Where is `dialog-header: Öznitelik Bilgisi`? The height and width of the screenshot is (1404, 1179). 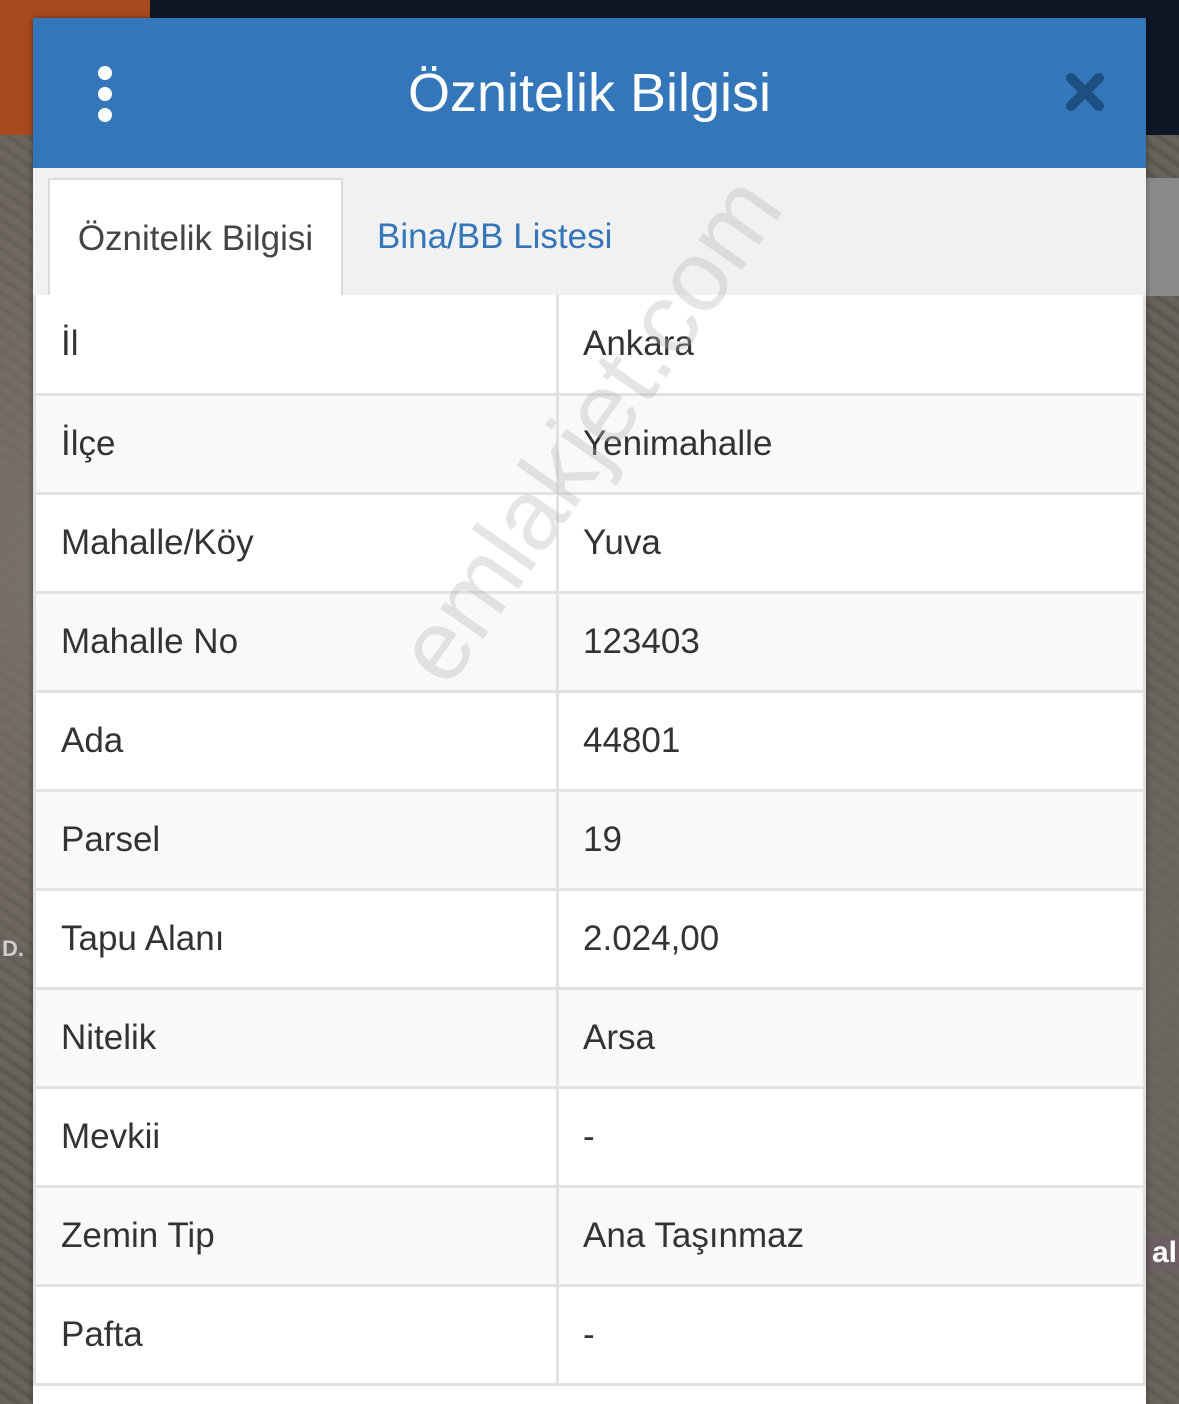 dialog-header: Öznitelik Bilgisi is located at coordinates (589, 93).